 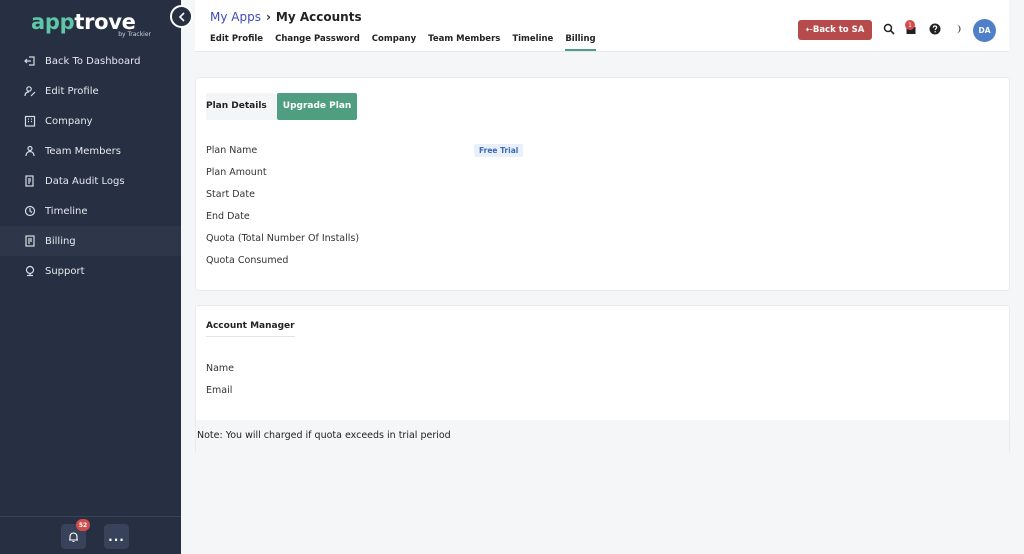 I want to click on plan-card-header: Plan Details Upgrade Plan, so click(x=282, y=106).